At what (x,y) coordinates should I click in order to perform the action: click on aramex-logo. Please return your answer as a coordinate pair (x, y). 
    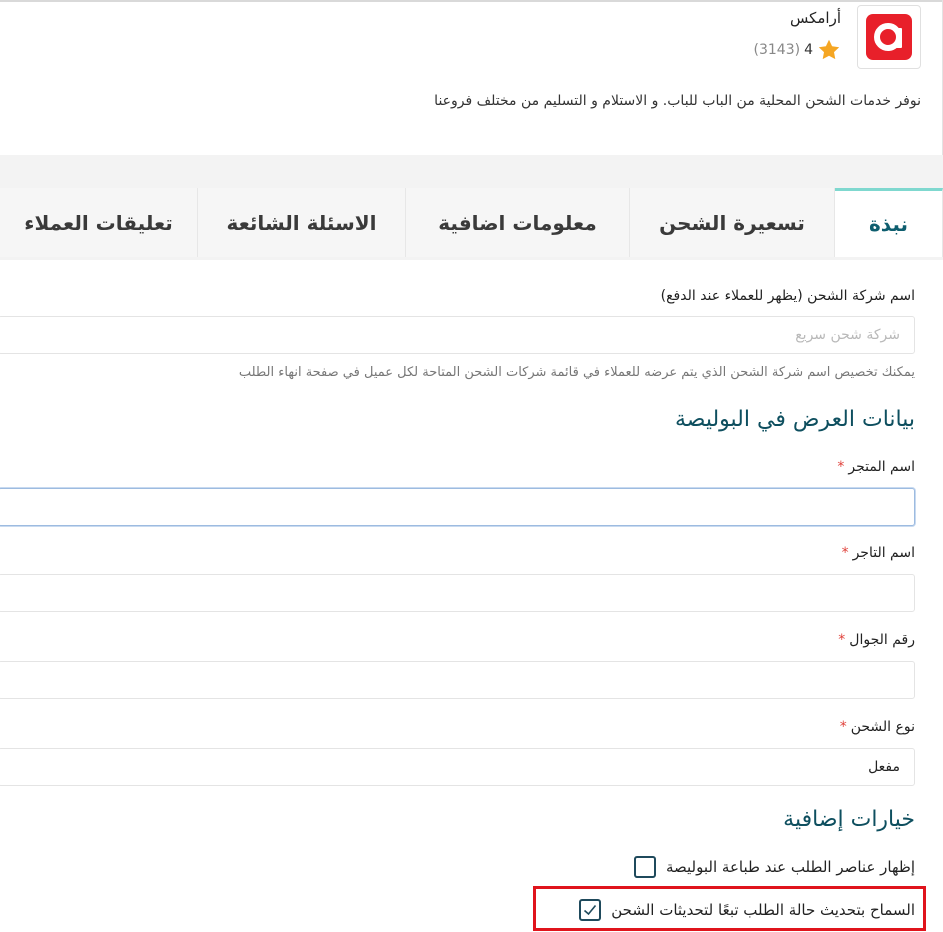
    Looking at the image, I should click on (889, 37).